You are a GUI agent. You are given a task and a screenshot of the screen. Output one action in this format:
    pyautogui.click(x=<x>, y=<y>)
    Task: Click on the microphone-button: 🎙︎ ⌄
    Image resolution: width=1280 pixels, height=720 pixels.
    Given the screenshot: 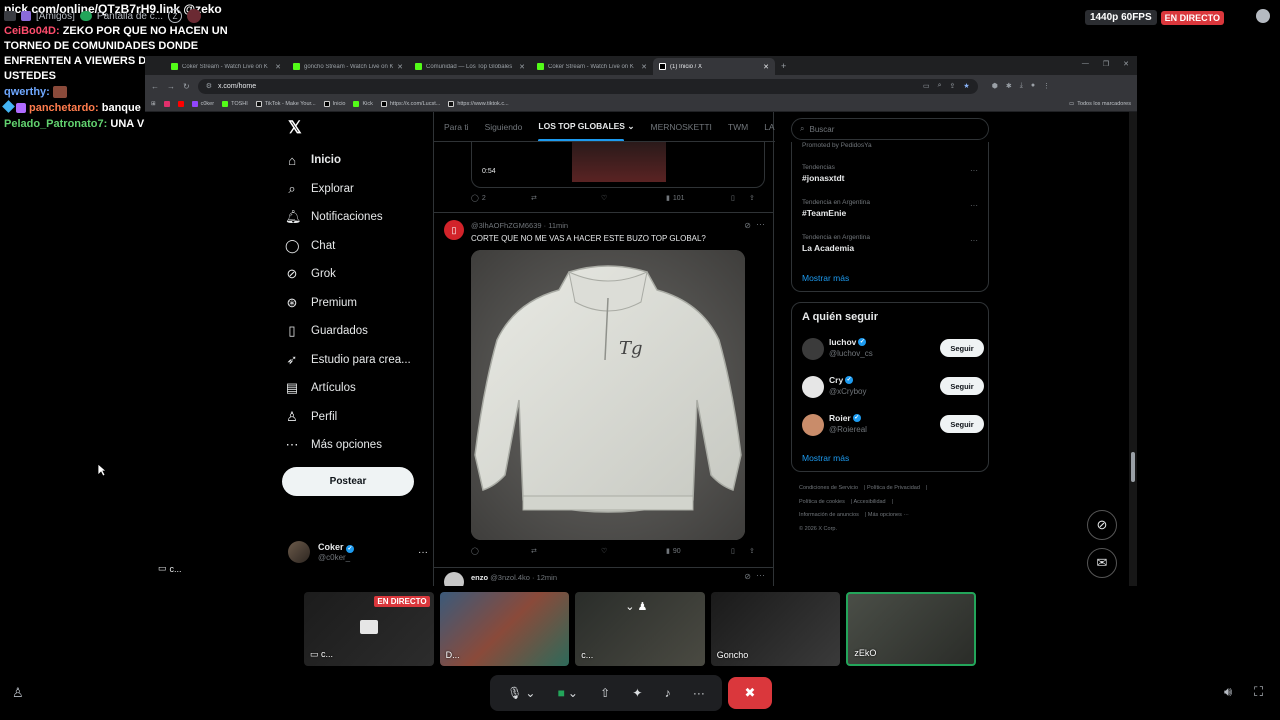 What is the action you would take?
    pyautogui.click(x=521, y=693)
    